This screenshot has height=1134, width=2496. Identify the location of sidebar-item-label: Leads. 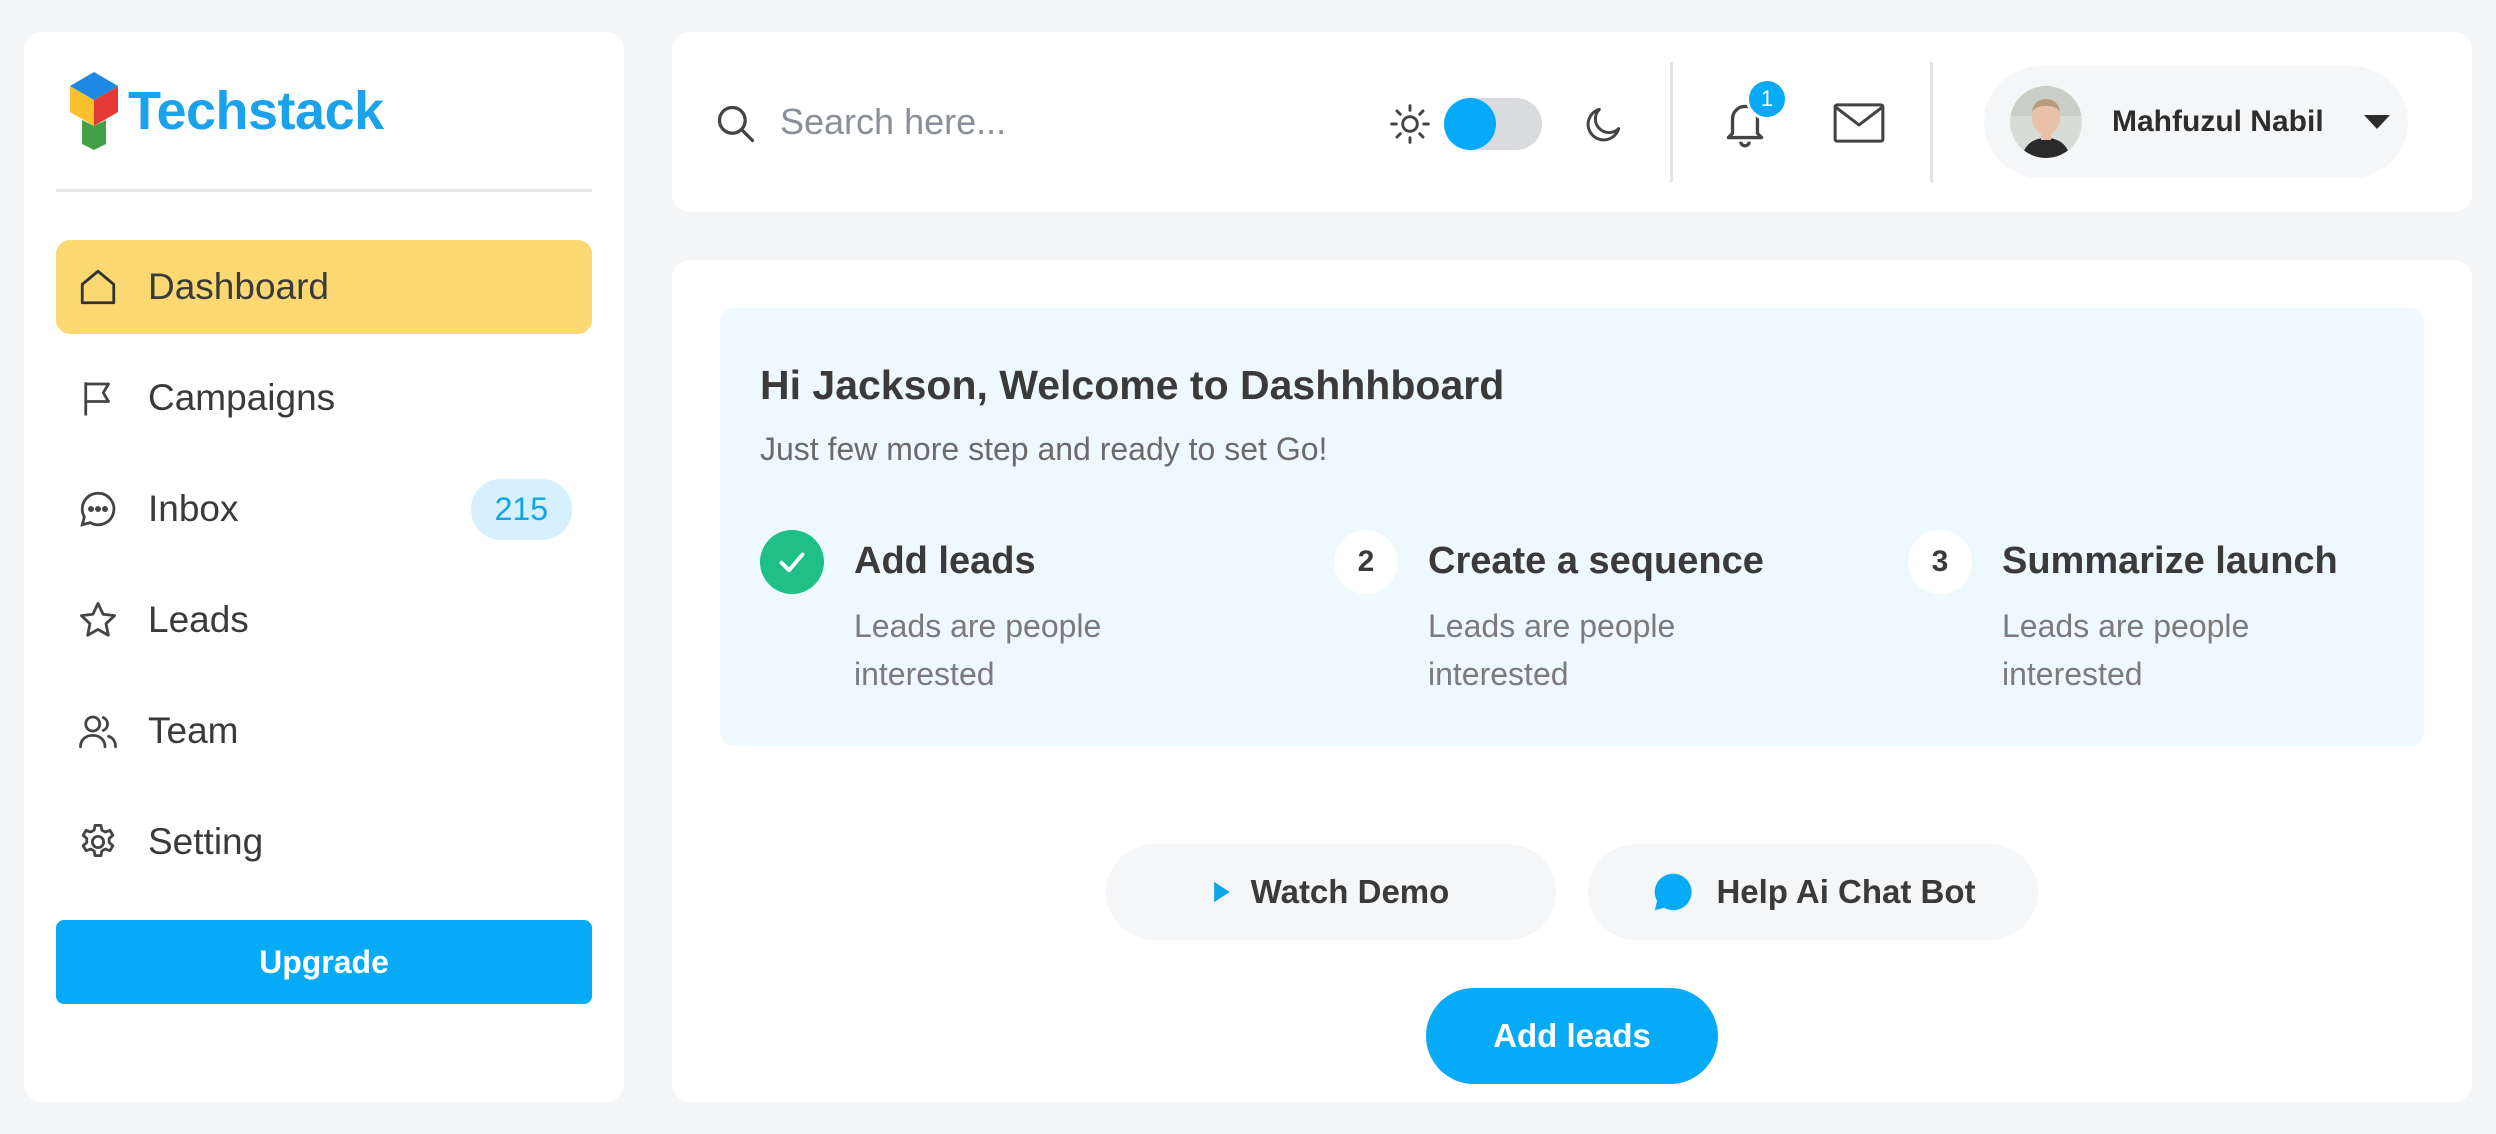
(198, 619).